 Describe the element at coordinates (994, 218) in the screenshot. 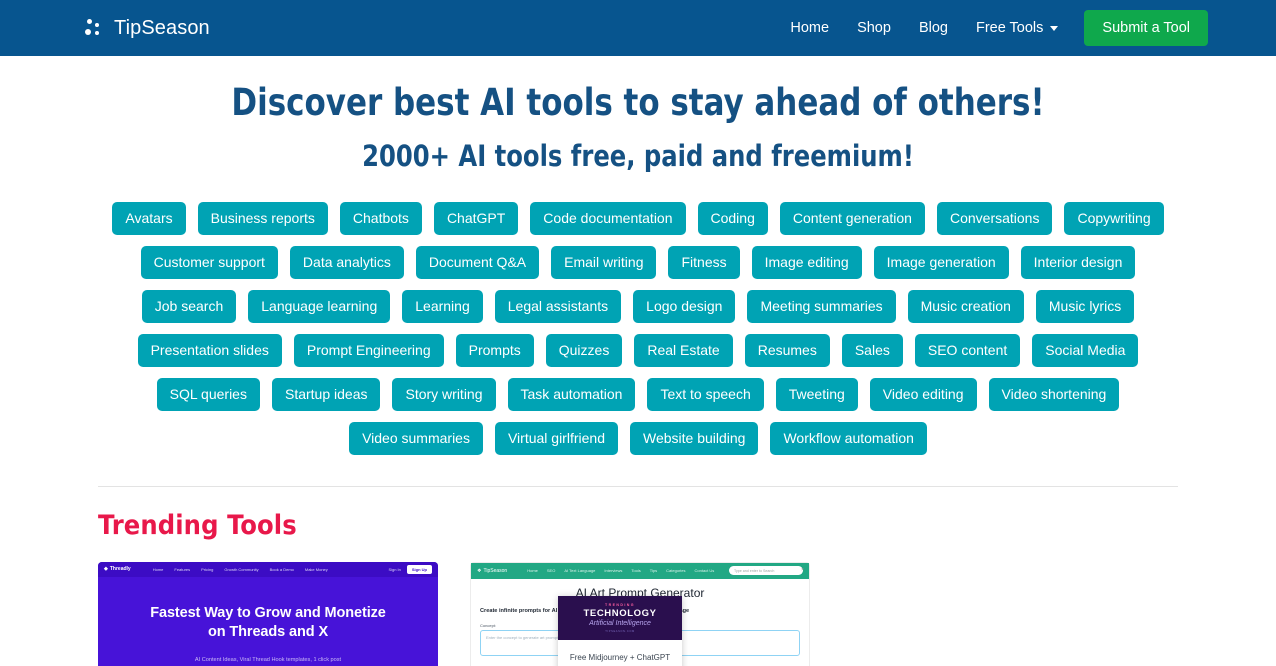

I see `category-tag: Conversations` at that location.